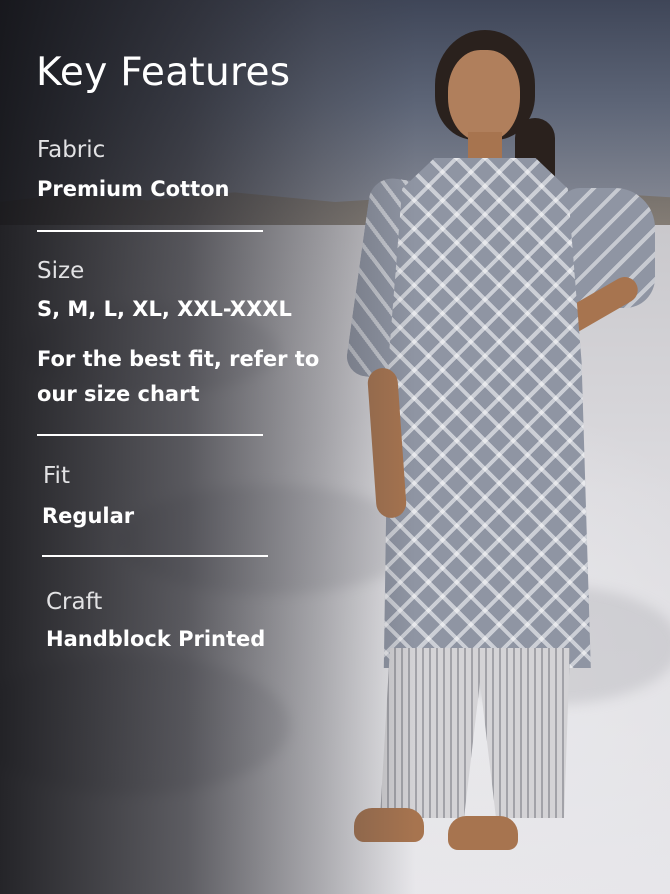  What do you see at coordinates (163, 72) in the screenshot?
I see `panel-title: Key Features` at bounding box center [163, 72].